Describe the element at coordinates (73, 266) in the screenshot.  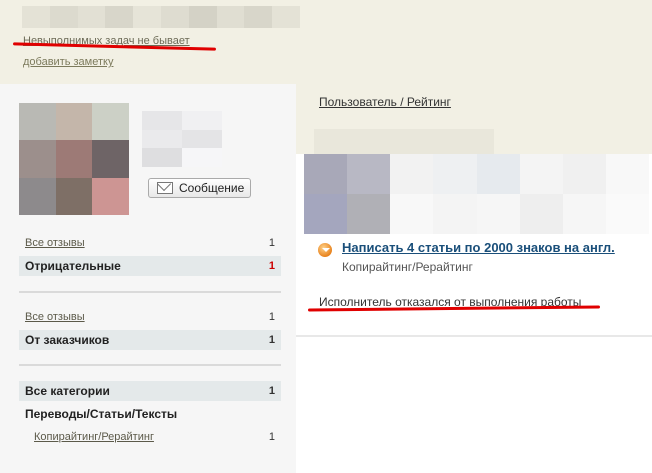
I see `reviews-negative-label: Отрицательные` at that location.